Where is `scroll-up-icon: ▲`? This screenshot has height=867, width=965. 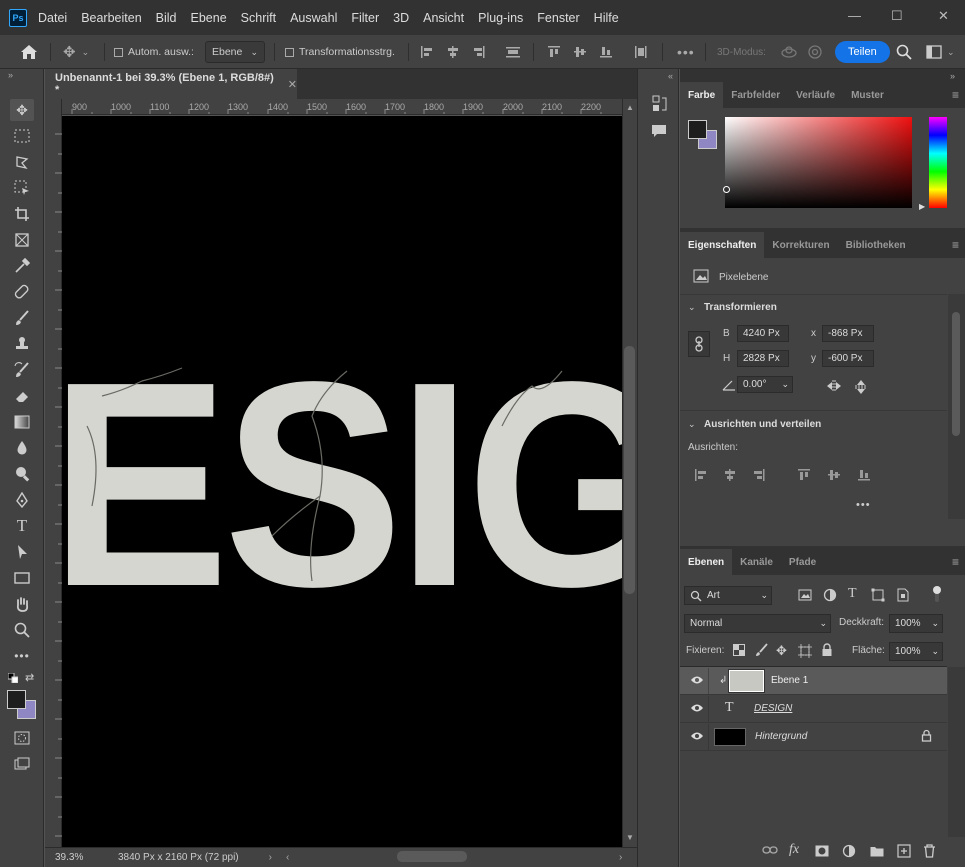
scroll-up-icon: ▲ is located at coordinates (630, 107).